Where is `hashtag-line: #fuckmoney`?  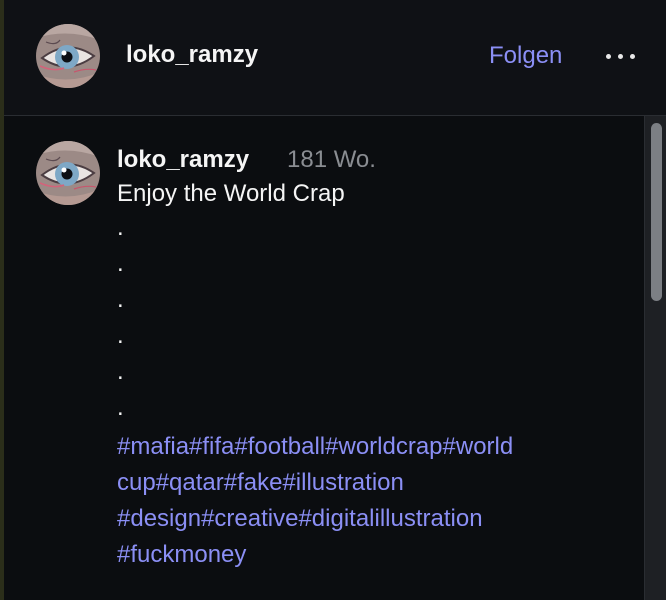 hashtag-line: #fuckmoney is located at coordinates (377, 555).